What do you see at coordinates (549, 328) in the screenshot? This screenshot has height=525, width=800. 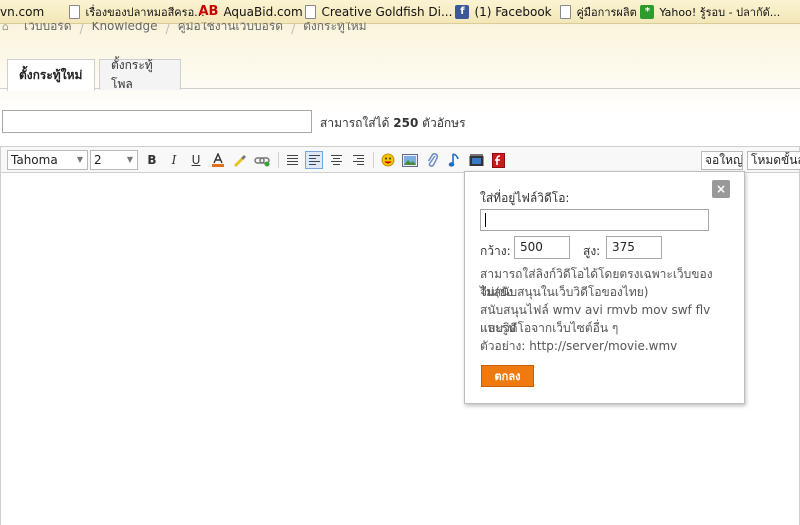 I see `video-note-line: แบบวิดีโอจากเว็บไซต์อื่น ๆ` at bounding box center [549, 328].